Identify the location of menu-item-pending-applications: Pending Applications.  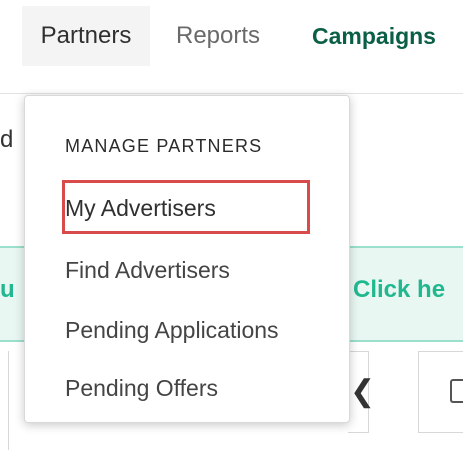
(172, 330).